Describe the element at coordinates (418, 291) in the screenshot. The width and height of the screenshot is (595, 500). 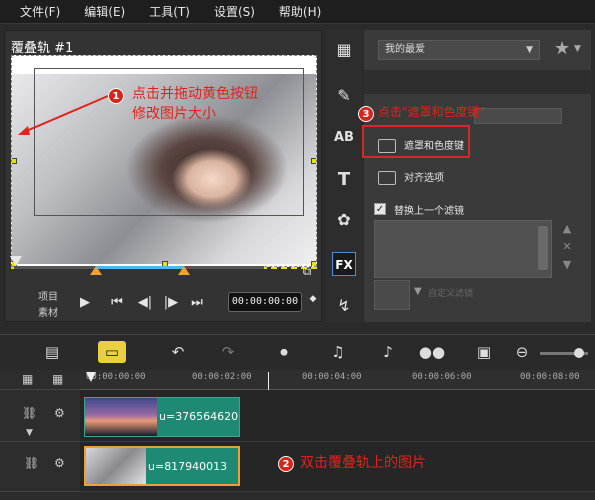
I see `preset-dropdown-icon: ▼` at that location.